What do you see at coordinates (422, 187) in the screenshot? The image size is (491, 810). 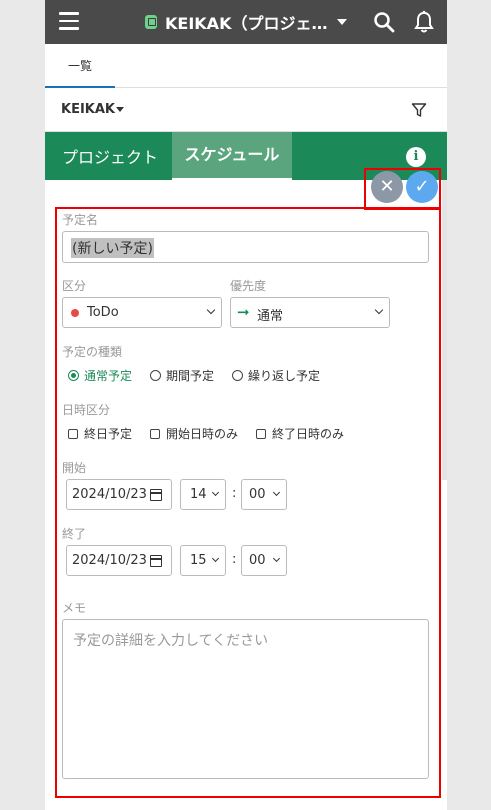 I see `confirm-button: ✓` at bounding box center [422, 187].